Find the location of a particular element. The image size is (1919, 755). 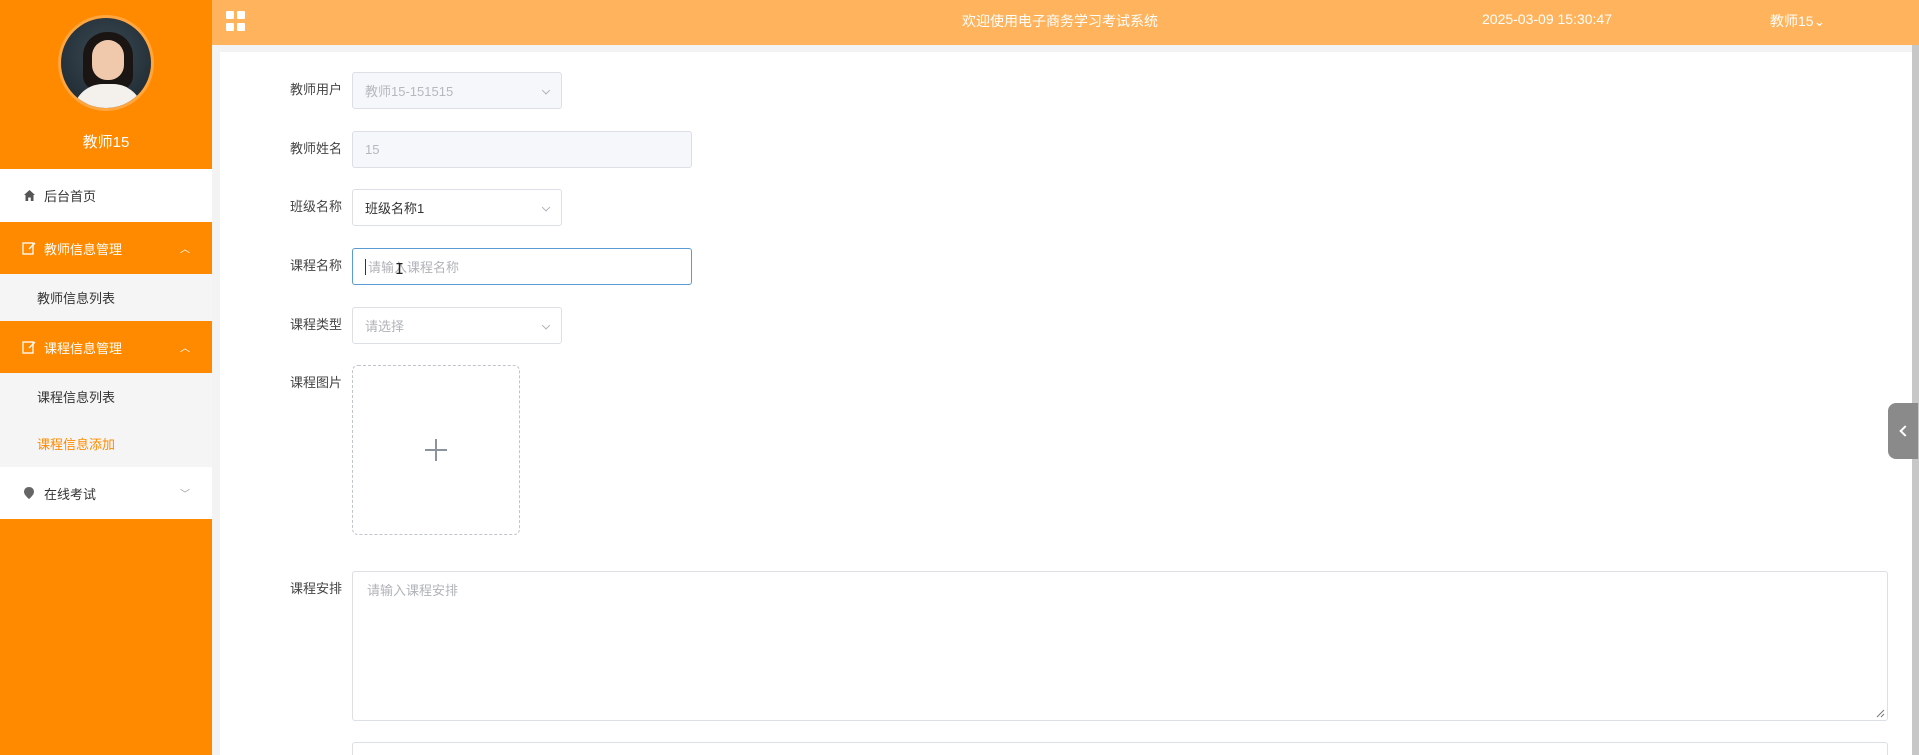

next-textarea is located at coordinates (1120, 748).